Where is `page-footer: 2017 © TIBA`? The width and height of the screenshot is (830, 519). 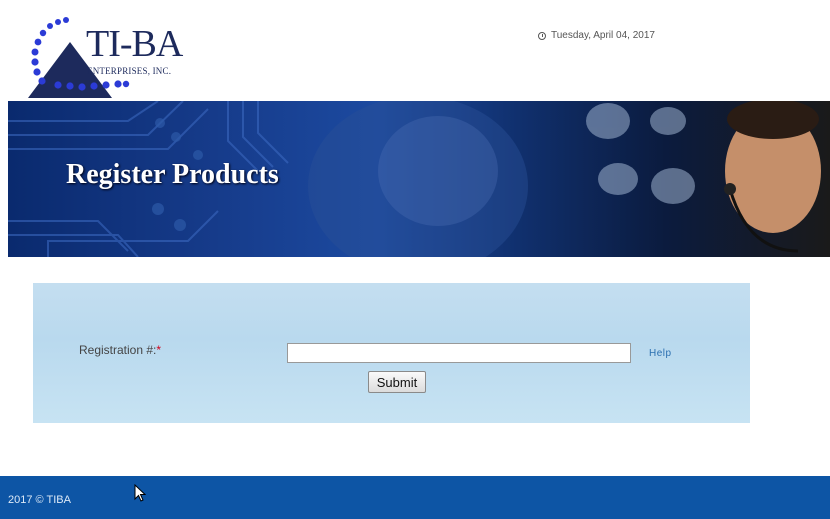 page-footer: 2017 © TIBA is located at coordinates (415, 497).